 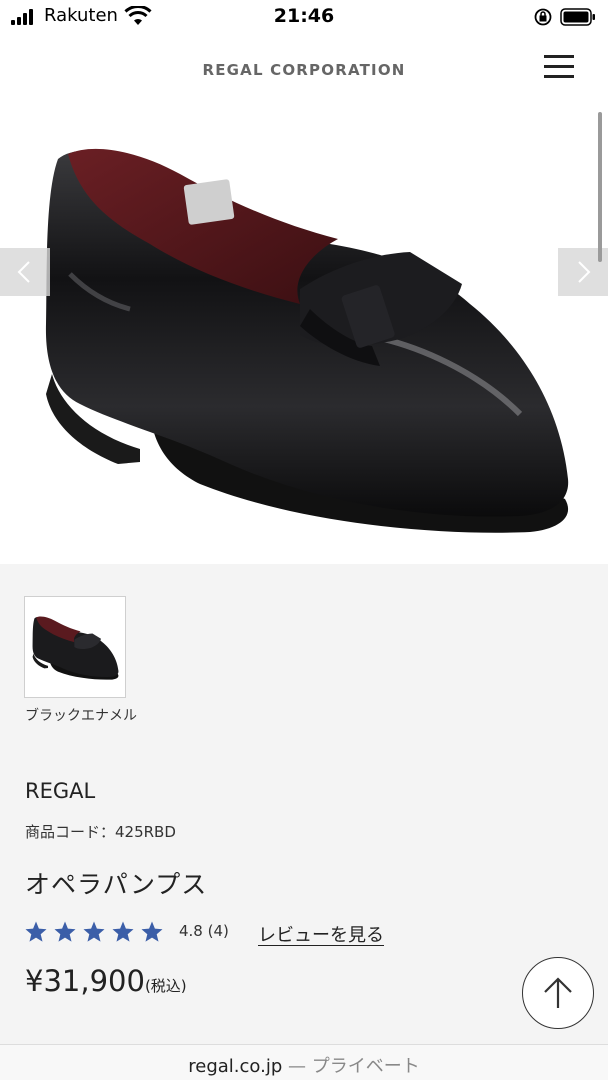 What do you see at coordinates (543, 17) in the screenshot?
I see `orientation-lock-icon` at bounding box center [543, 17].